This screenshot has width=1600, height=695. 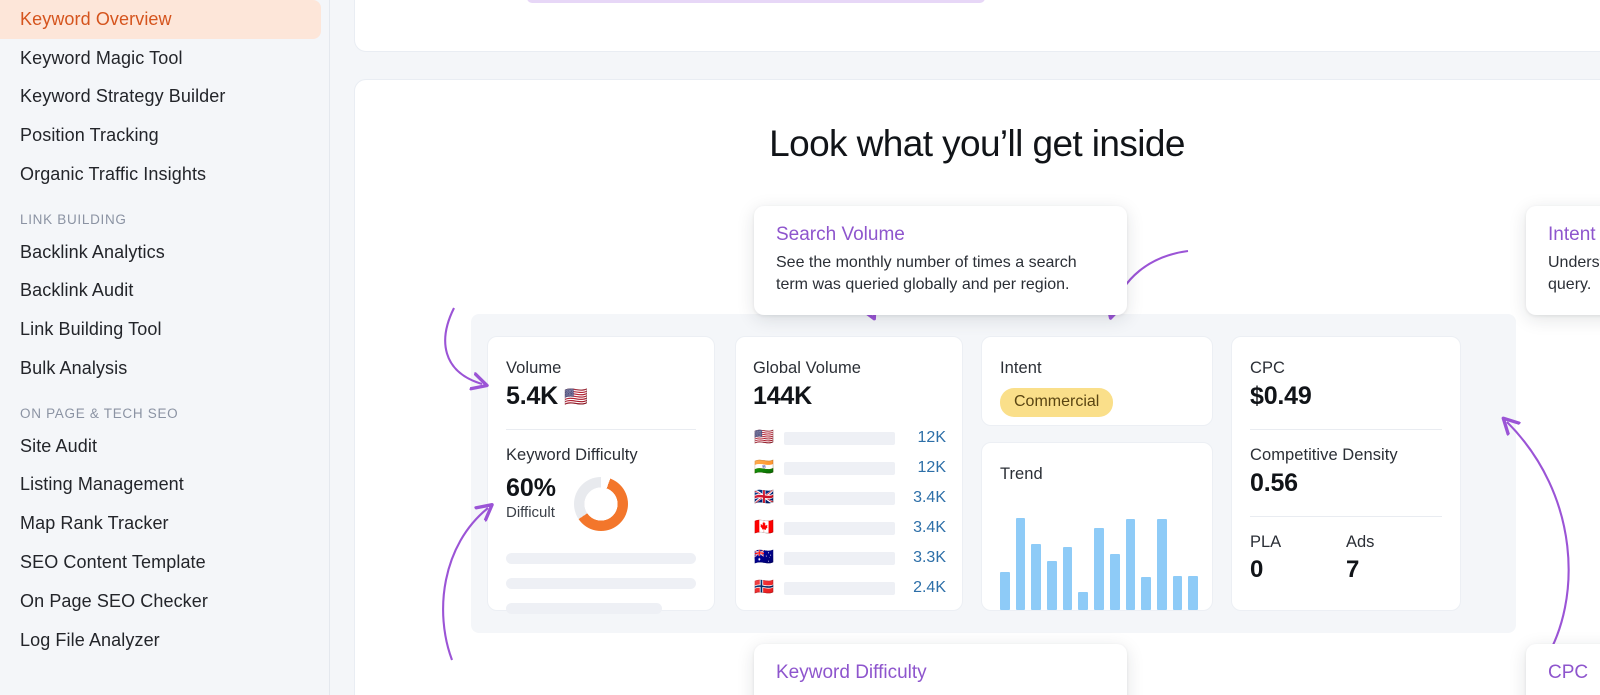 What do you see at coordinates (164, 329) in the screenshot?
I see `sidebar-item-link-building-tool: Link Building Tool` at bounding box center [164, 329].